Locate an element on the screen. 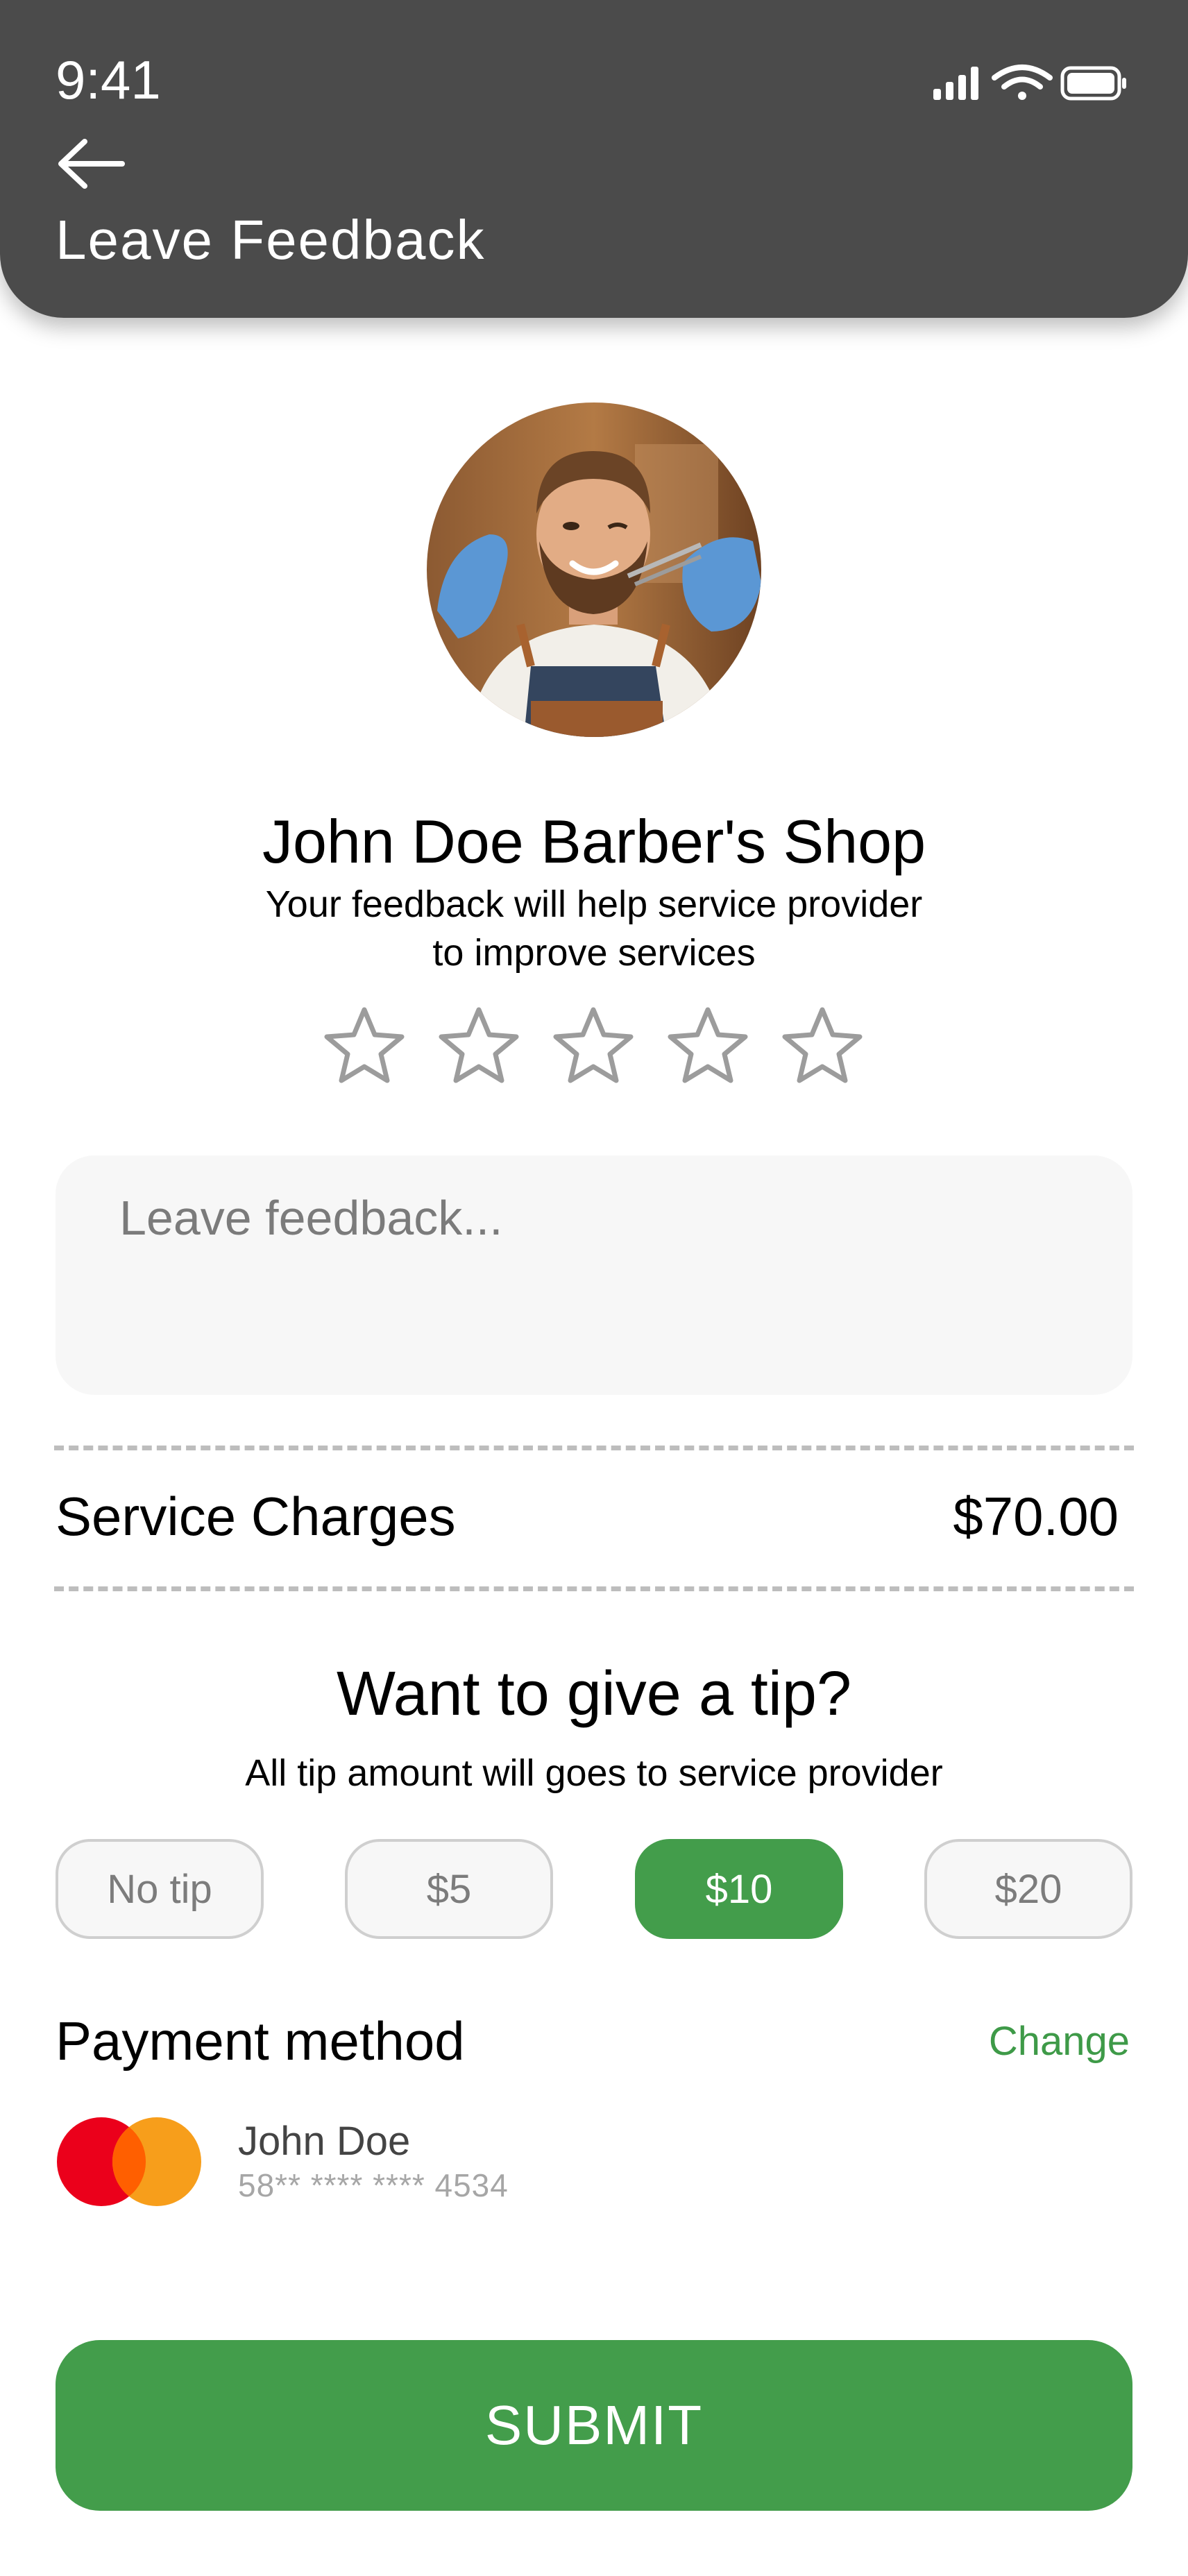 This screenshot has height=2576, width=1188. card-number: 58** **** **** 4534 is located at coordinates (373, 2185).